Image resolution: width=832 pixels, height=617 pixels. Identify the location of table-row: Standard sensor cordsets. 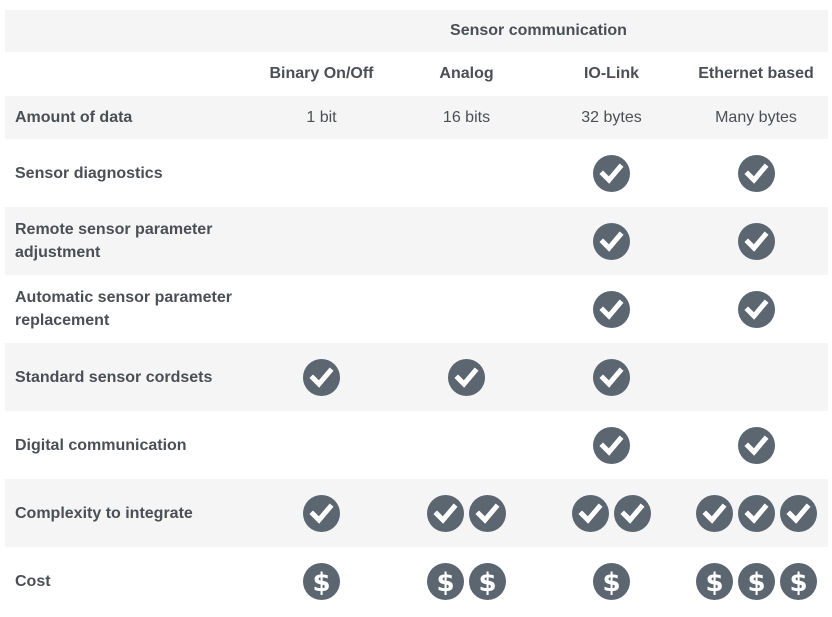
(416, 377).